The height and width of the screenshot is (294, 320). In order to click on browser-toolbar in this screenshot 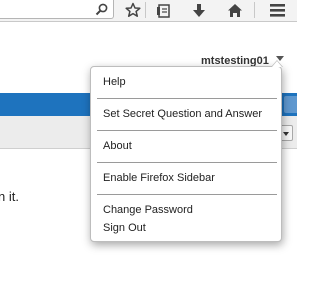, I will do `click(148, 11)`.